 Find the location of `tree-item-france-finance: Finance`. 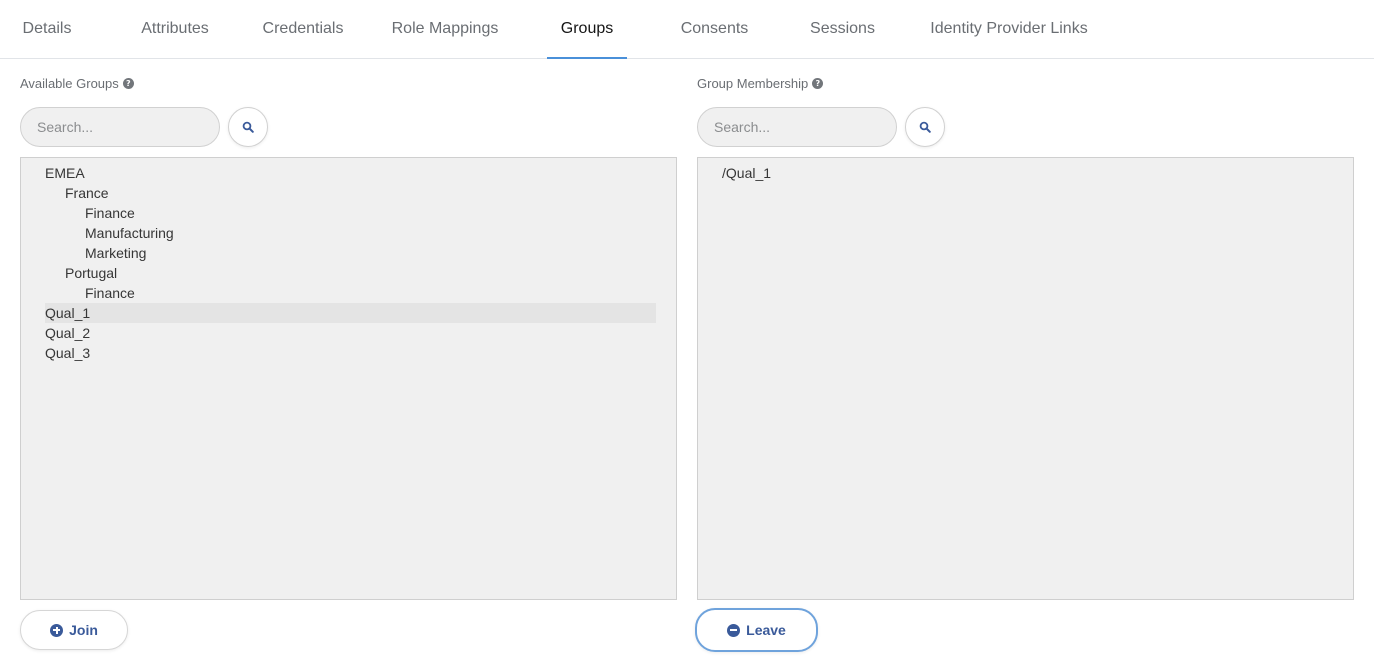

tree-item-france-finance: Finance is located at coordinates (350, 213).